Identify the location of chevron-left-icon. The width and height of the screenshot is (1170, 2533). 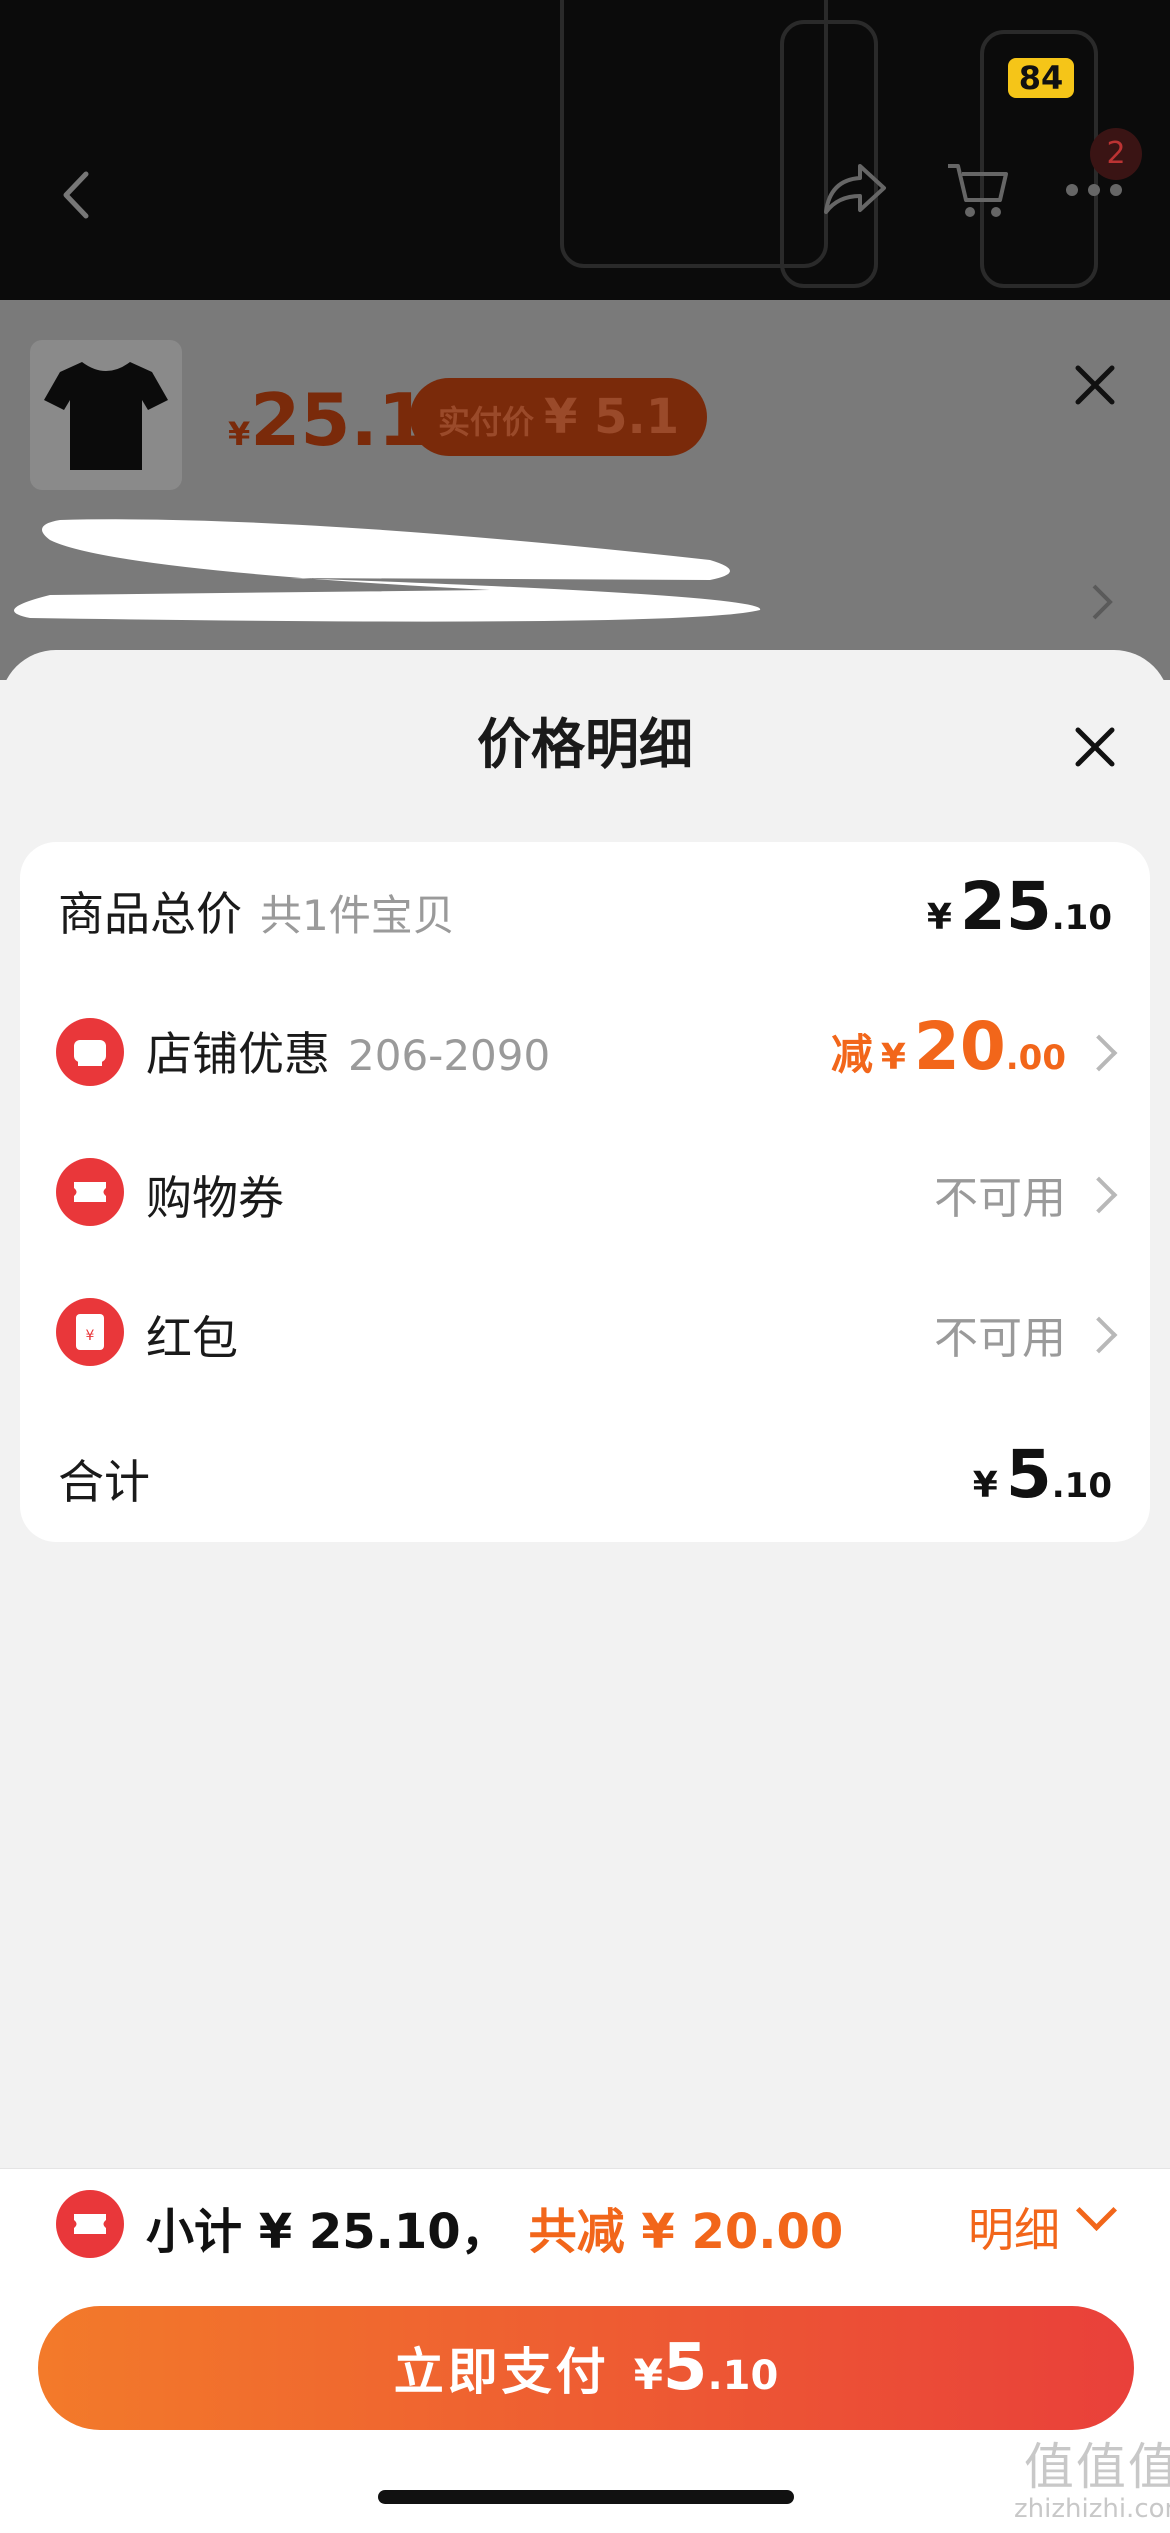
(76, 195).